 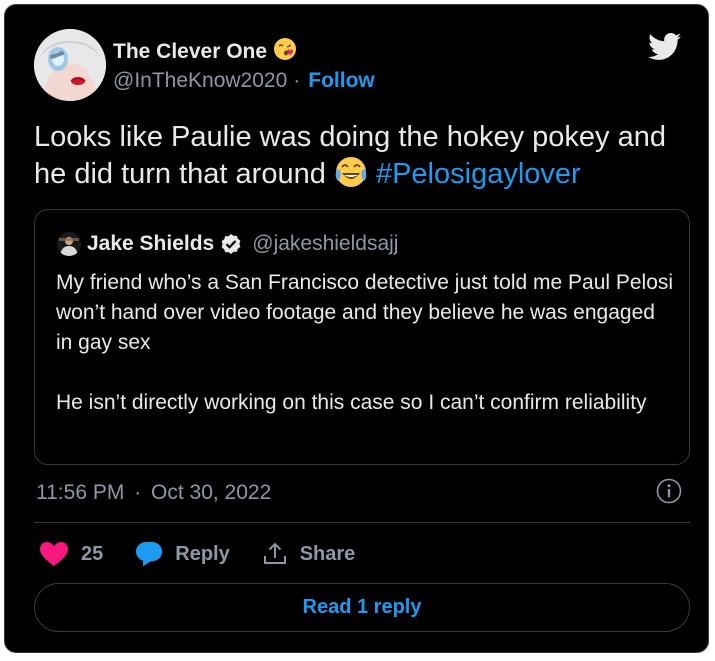 What do you see at coordinates (69, 244) in the screenshot?
I see `quoted-author-avatar` at bounding box center [69, 244].